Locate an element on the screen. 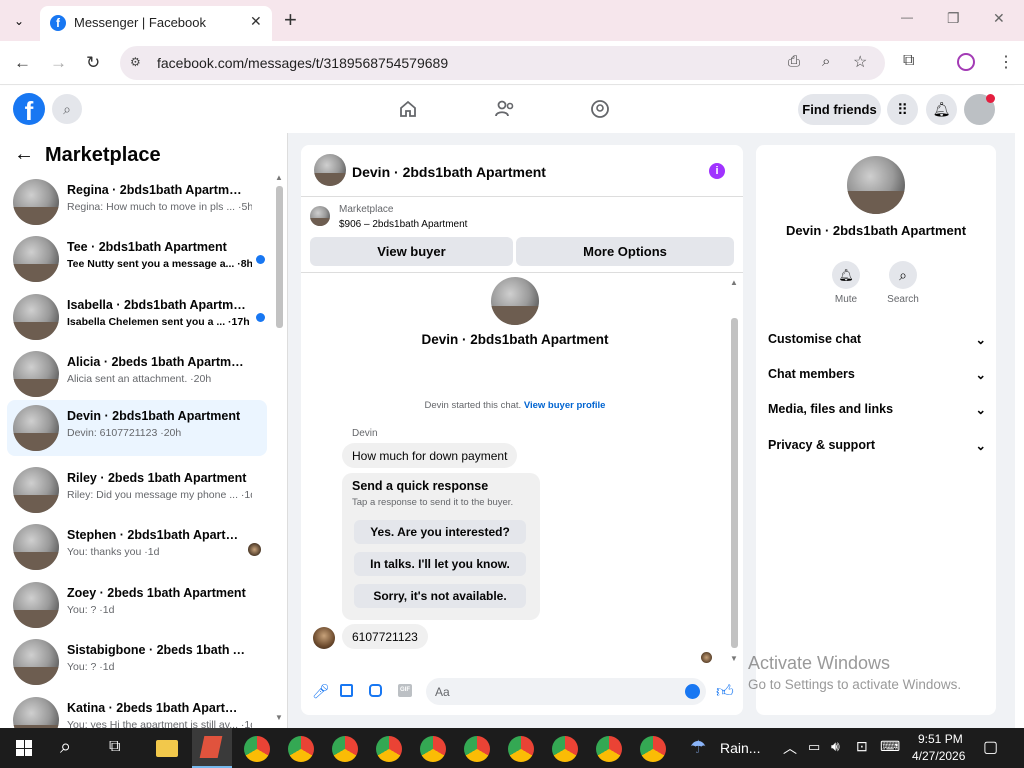 Image resolution: width=1024 pixels, height=768 pixels. view-buyer-profile-link: View buyer profile is located at coordinates (565, 405).